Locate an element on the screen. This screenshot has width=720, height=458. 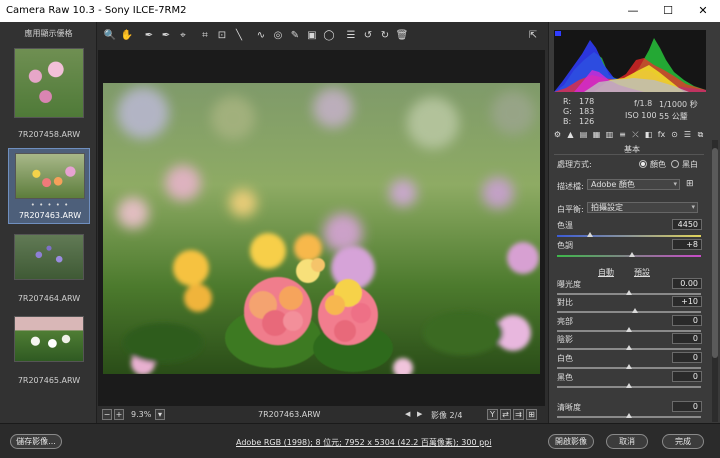
zoom-dropdown-icon: ▾ is located at coordinates (160, 414).